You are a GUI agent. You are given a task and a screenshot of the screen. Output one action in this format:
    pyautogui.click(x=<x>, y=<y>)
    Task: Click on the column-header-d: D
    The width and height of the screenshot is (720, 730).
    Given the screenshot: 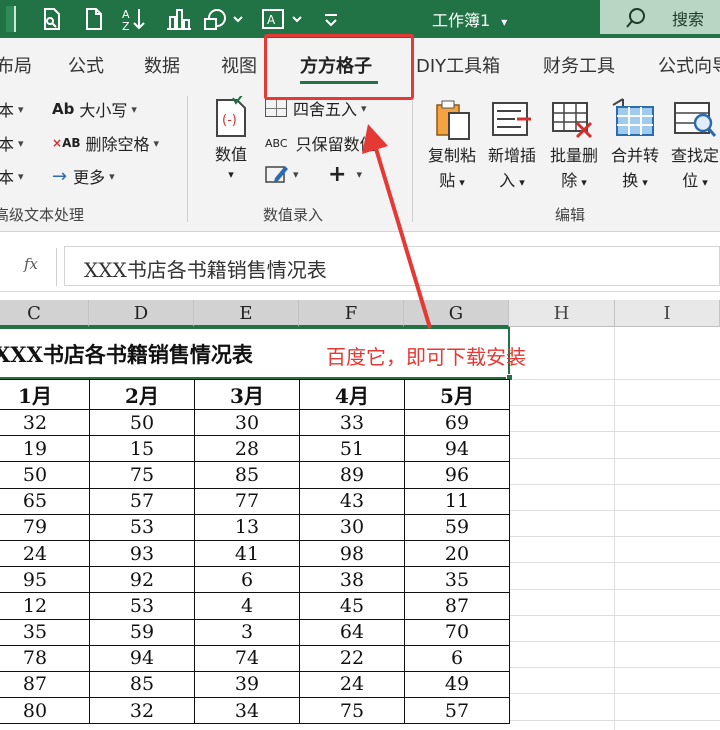 What is the action you would take?
    pyautogui.click(x=141, y=313)
    